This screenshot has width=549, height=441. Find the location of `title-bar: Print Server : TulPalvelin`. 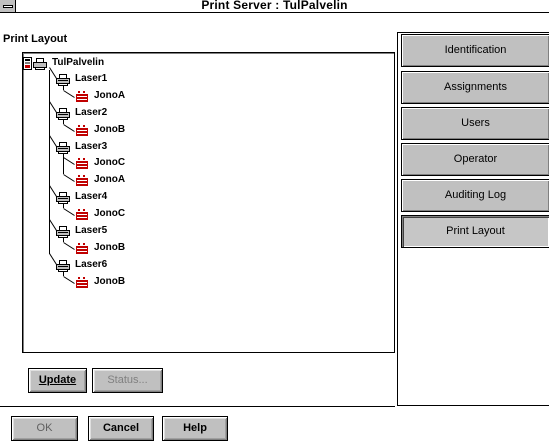

title-bar: Print Server : TulPalvelin is located at coordinates (274, 6).